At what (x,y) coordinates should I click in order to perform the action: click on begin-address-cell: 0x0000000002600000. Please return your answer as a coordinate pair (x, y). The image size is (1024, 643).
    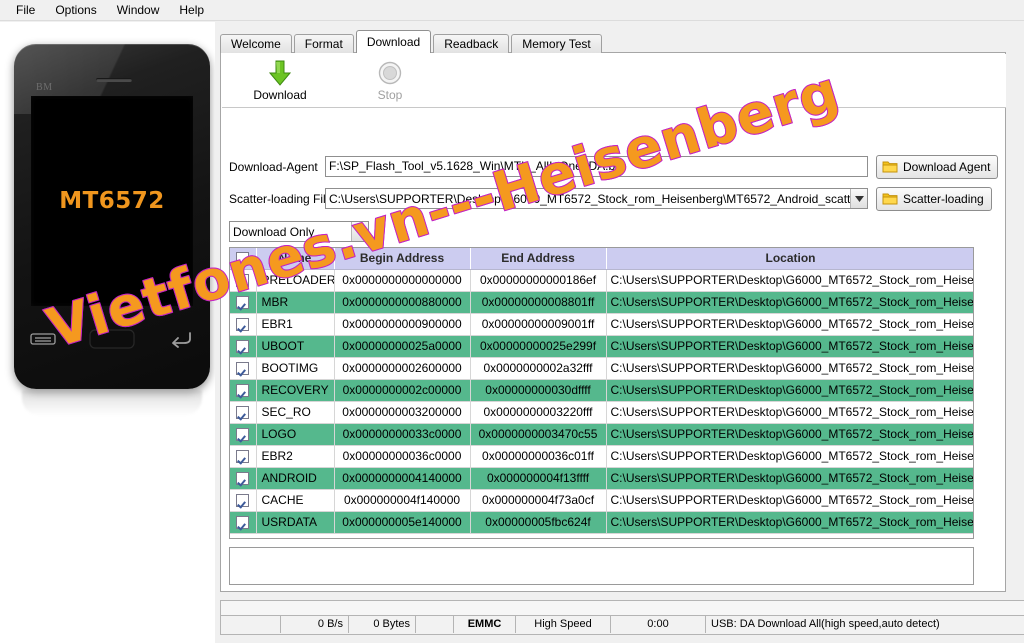
    Looking at the image, I should click on (402, 368).